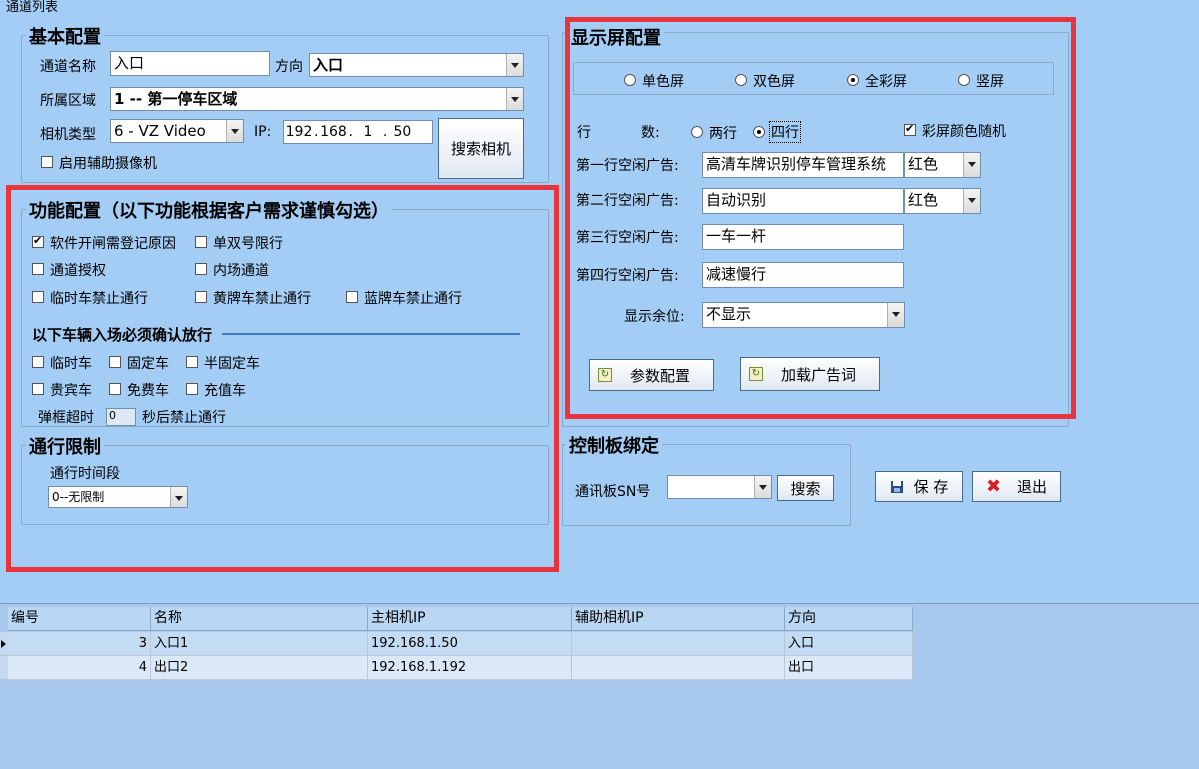 This screenshot has height=769, width=1199. What do you see at coordinates (368, 132) in the screenshot?
I see `ip-octet: 1` at bounding box center [368, 132].